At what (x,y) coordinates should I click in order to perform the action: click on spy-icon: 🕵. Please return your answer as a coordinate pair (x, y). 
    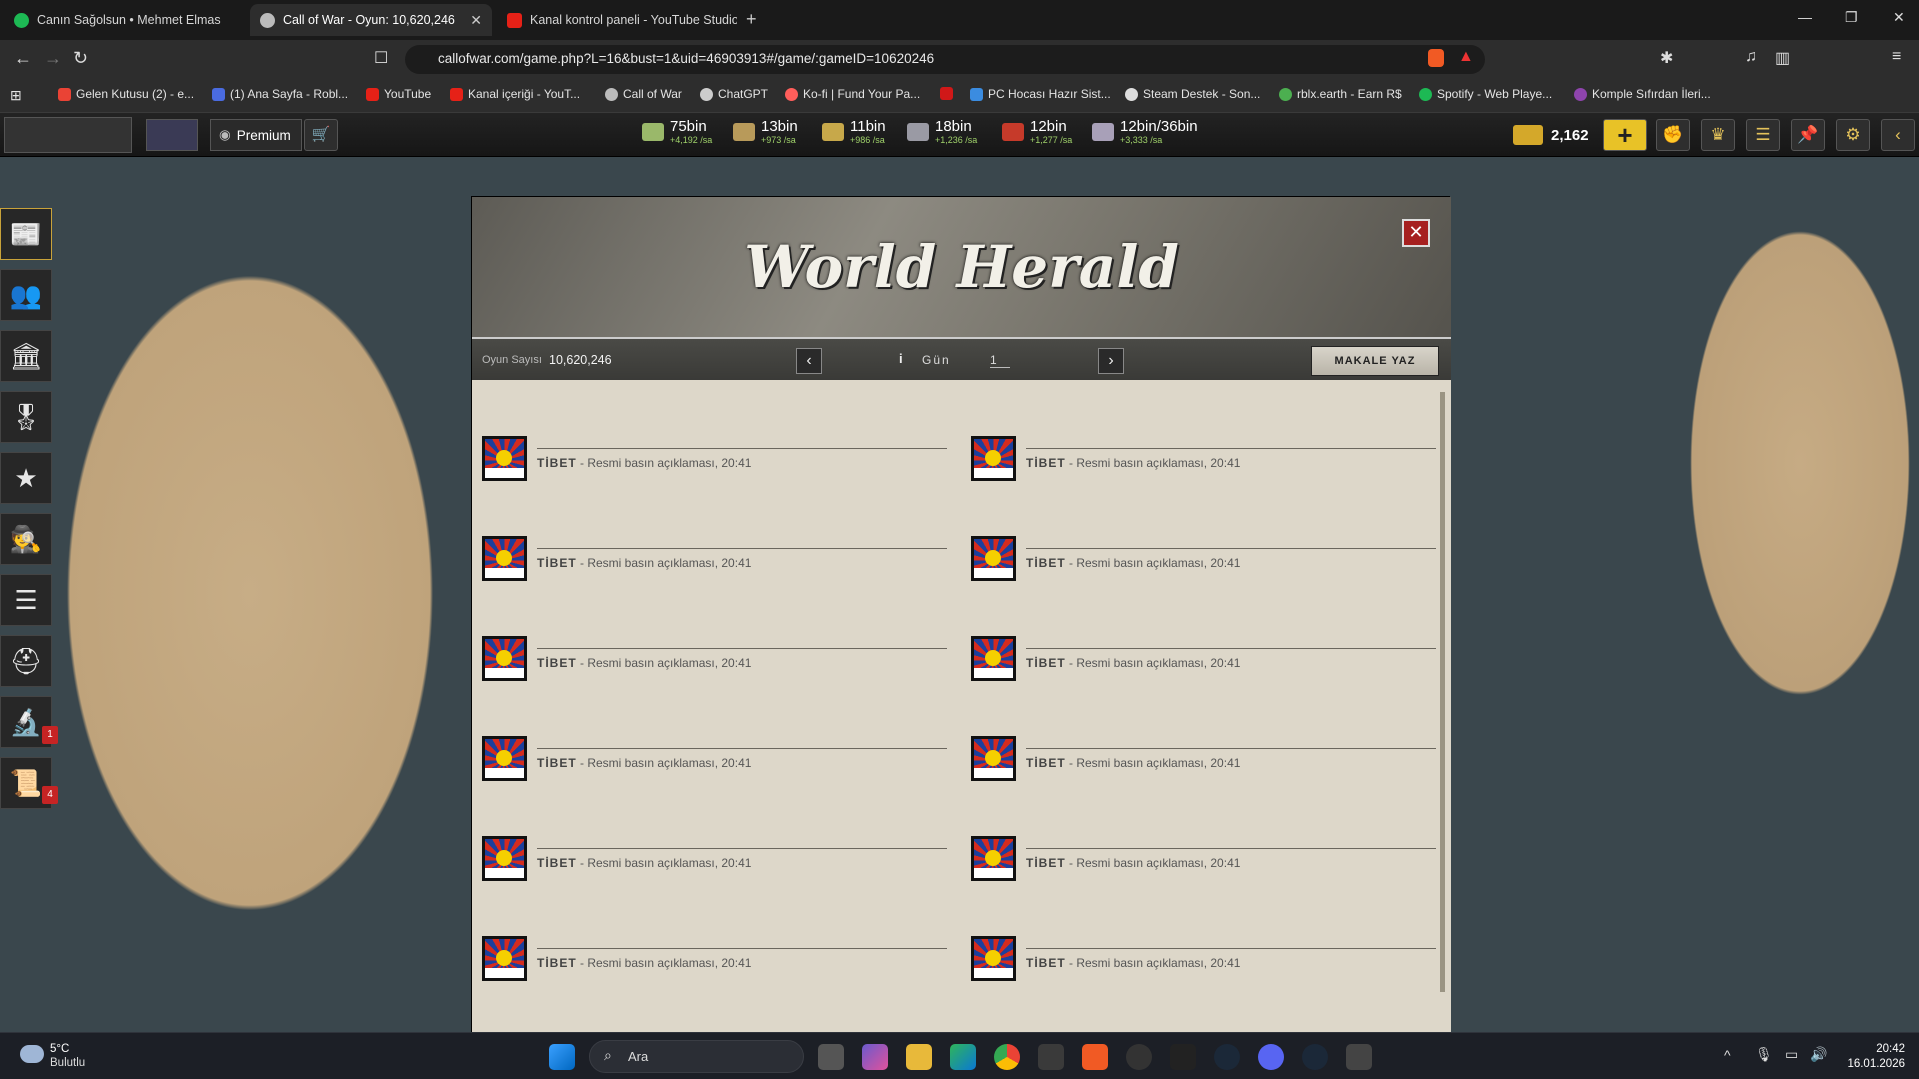
    Looking at the image, I should click on (26, 539).